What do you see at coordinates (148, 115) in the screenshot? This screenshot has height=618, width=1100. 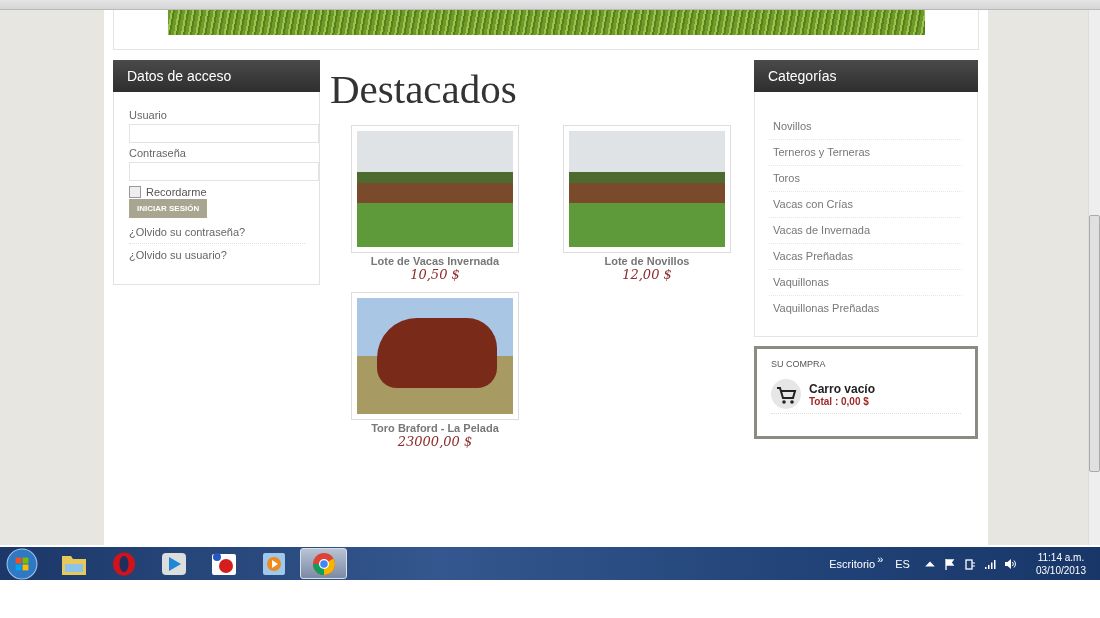 I see `field-label: Usuario` at bounding box center [148, 115].